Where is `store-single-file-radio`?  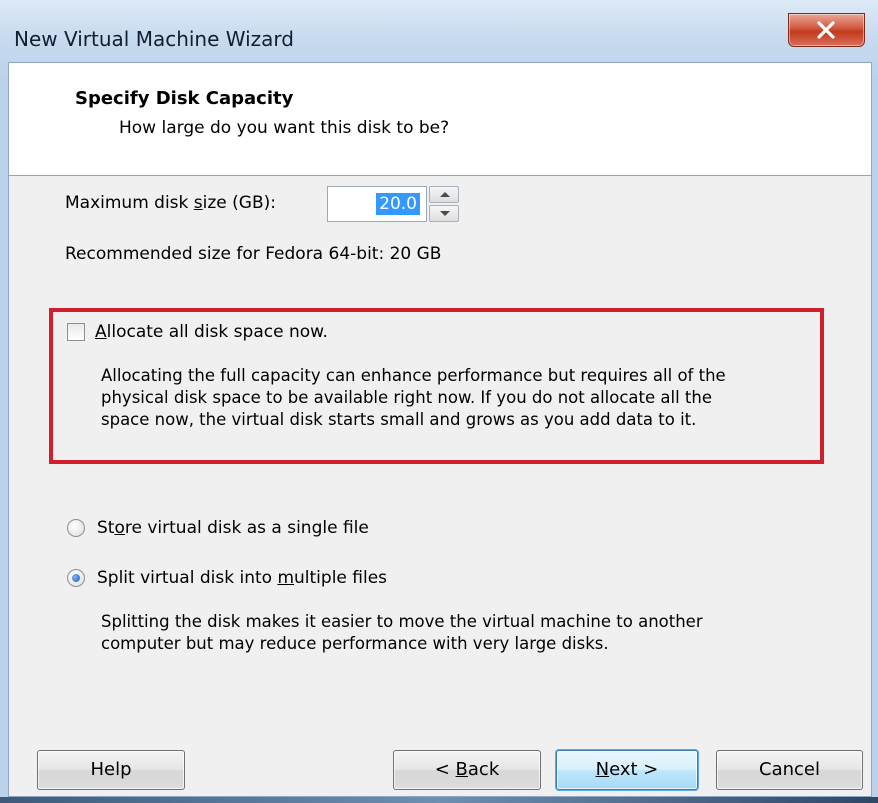
store-single-file-radio is located at coordinates (76, 528).